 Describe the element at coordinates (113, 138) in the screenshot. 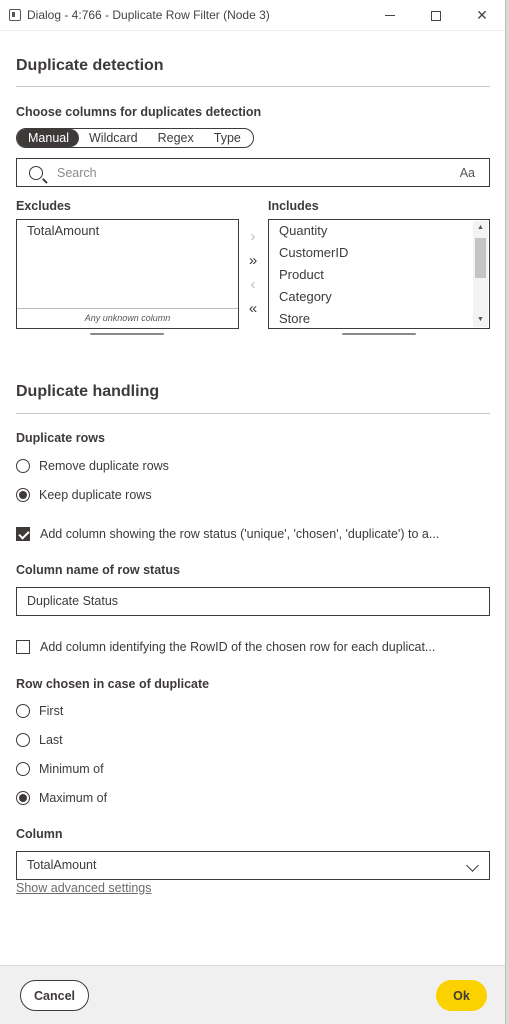

I see `mode-wildcard: Wildcard` at that location.